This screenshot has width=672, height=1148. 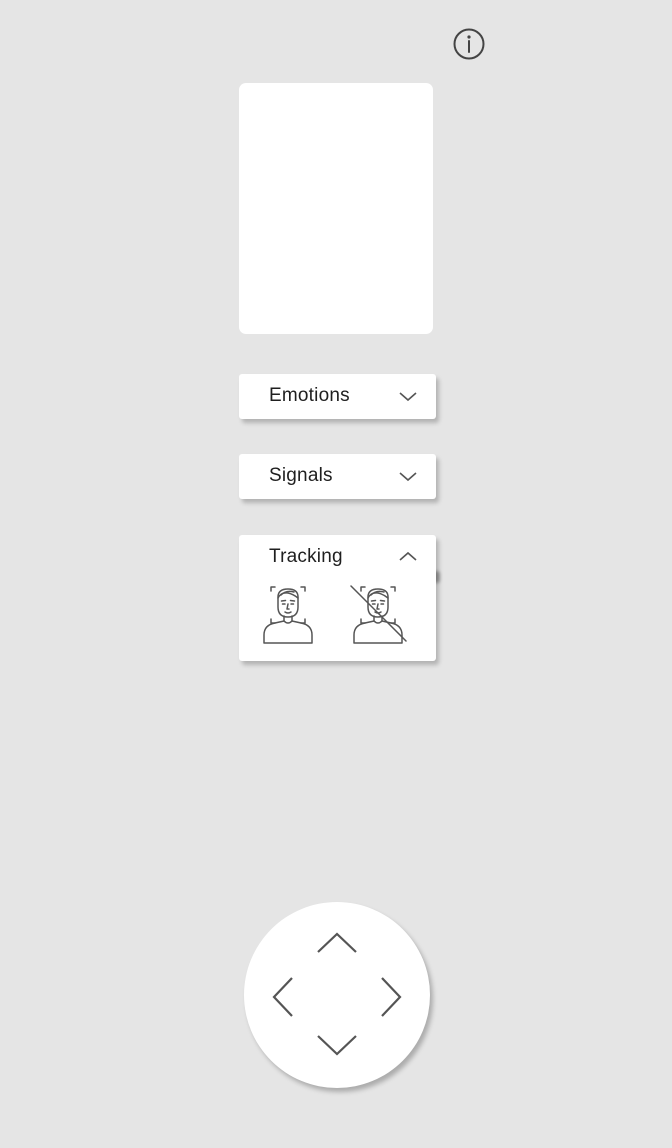 I want to click on emotions-label: Emotions, so click(x=309, y=395).